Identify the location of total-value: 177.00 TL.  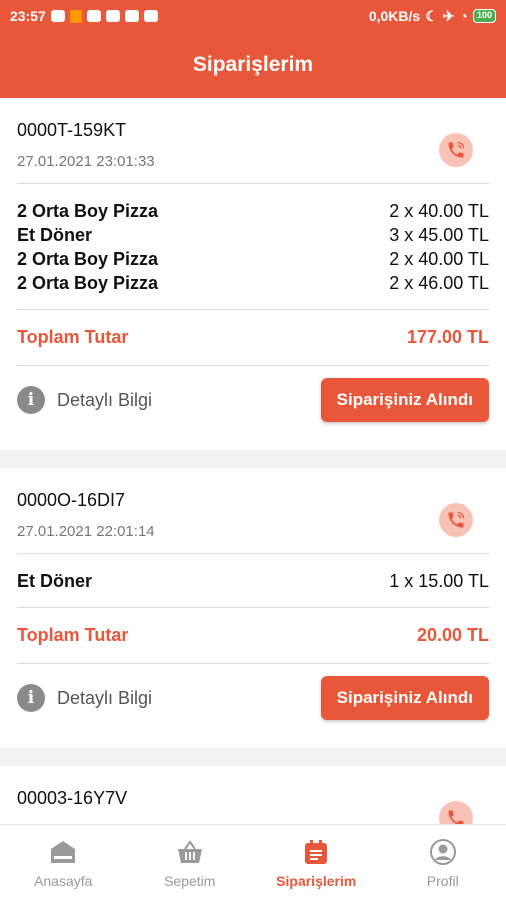
(447, 337).